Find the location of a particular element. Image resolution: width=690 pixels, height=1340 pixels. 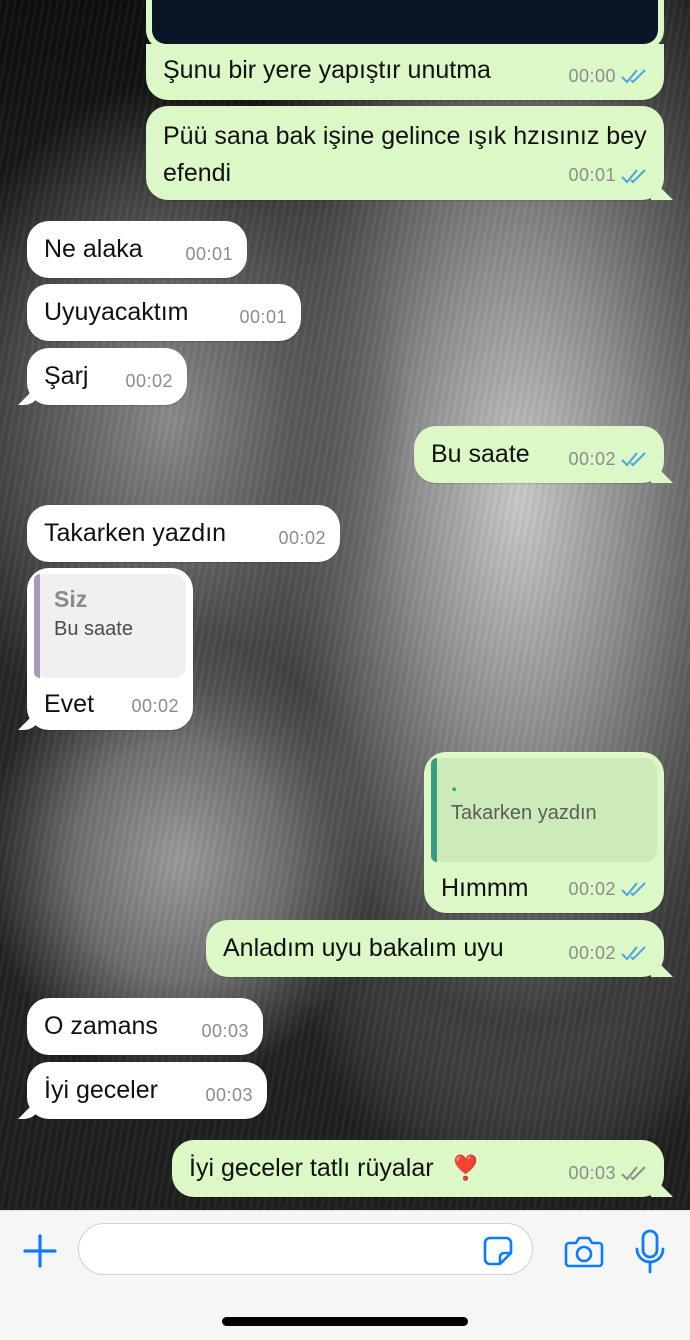

composer-bar is located at coordinates (345, 1275).